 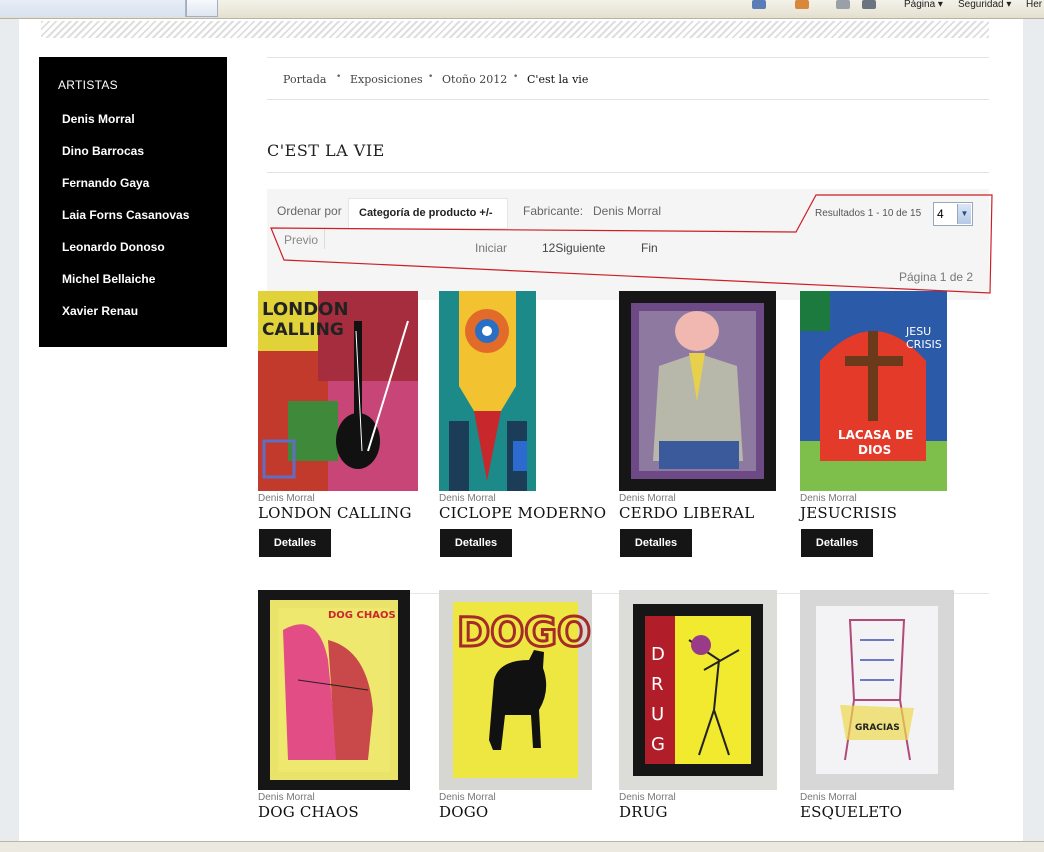 I want to click on sidebar-item-michel-bellaiche: Michel Bellaiche, so click(x=108, y=279).